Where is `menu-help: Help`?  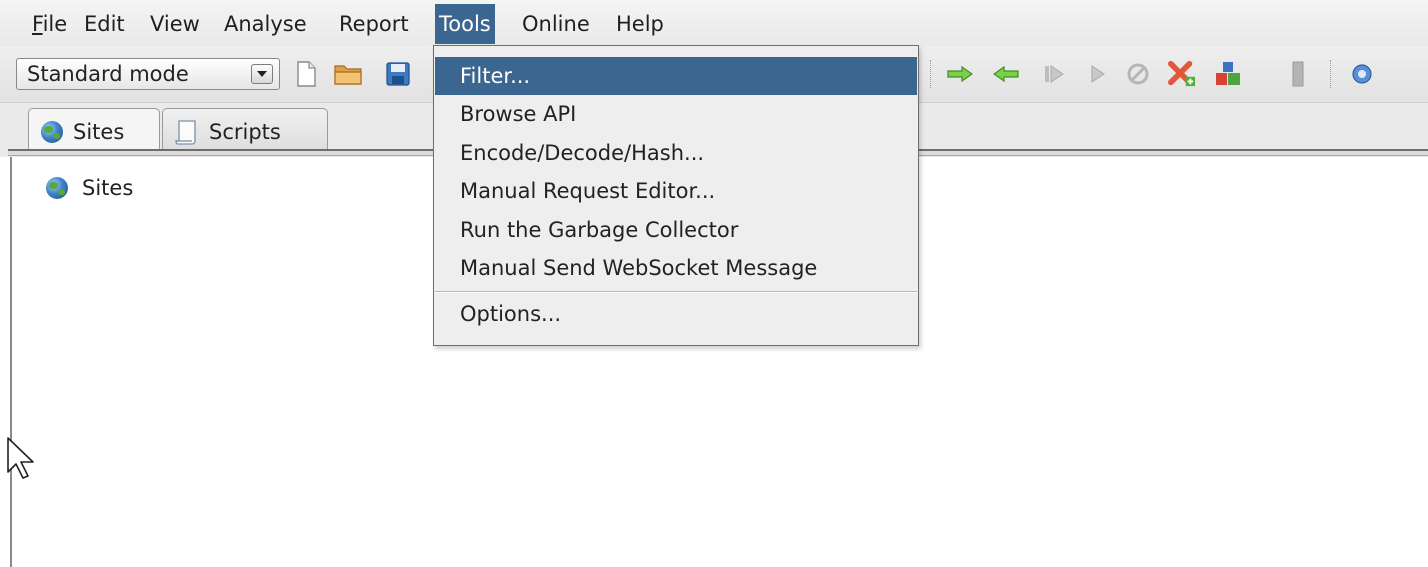 menu-help: Help is located at coordinates (640, 24).